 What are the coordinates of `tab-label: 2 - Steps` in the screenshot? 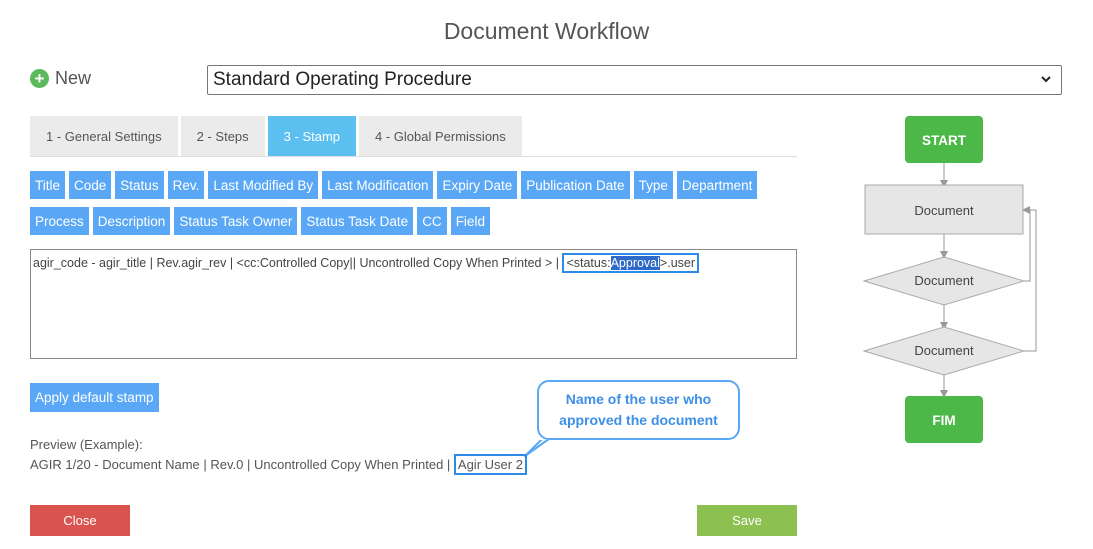 It's located at (222, 136).